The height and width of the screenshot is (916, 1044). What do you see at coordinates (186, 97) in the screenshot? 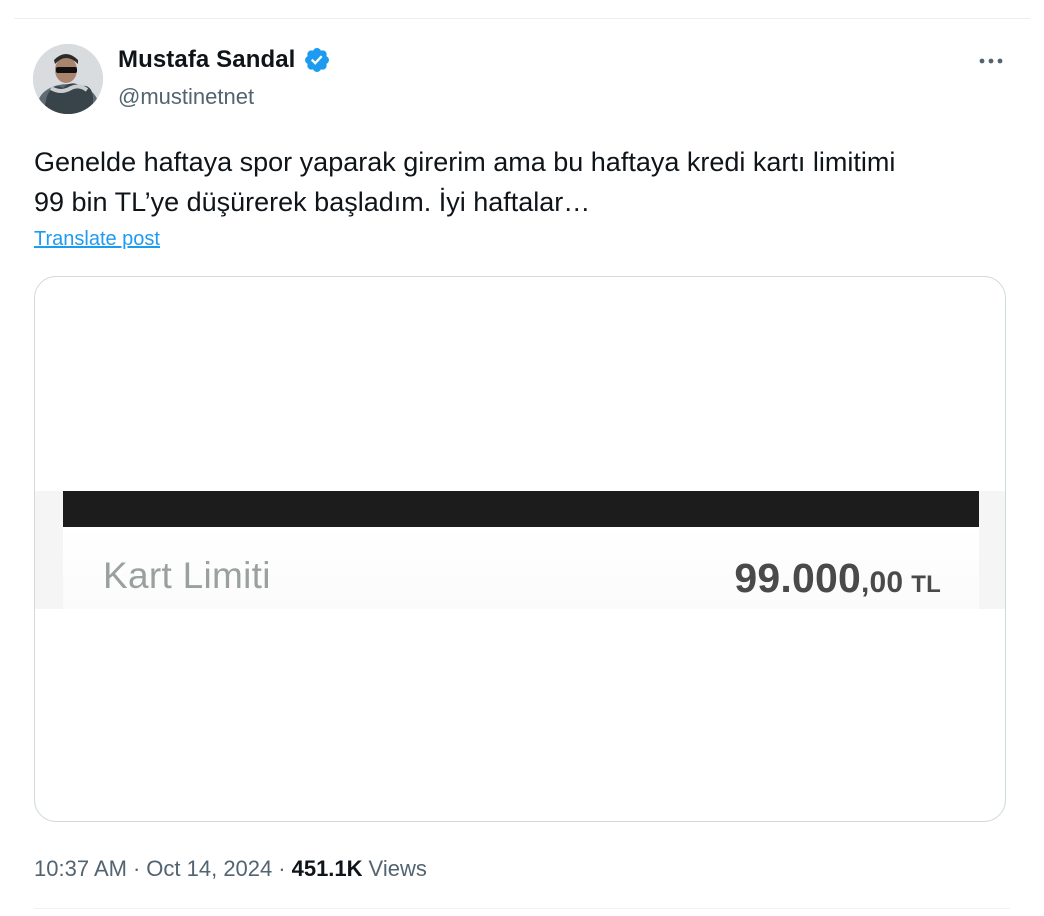
I see `author-handle: @mustinetnet` at bounding box center [186, 97].